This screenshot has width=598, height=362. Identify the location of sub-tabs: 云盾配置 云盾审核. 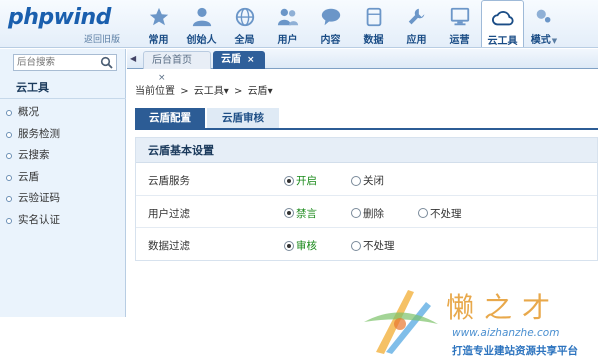
(208, 118).